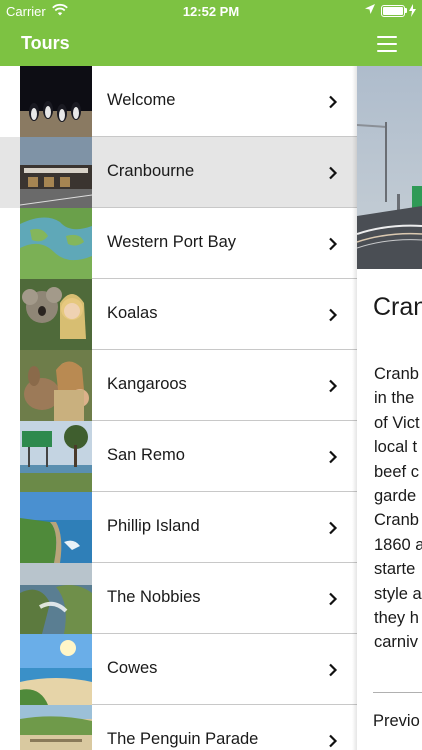  What do you see at coordinates (141, 100) in the screenshot?
I see `tour-label: Welcome` at bounding box center [141, 100].